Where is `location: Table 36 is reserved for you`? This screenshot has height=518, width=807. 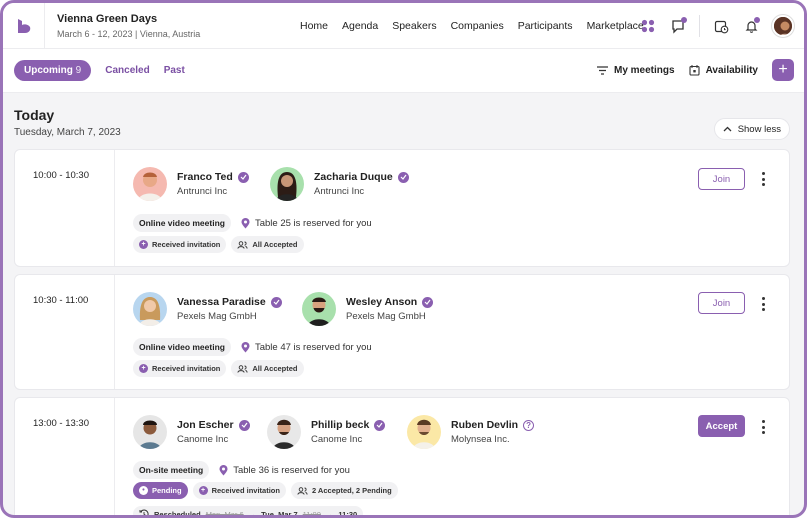 location: Table 36 is reserved for you is located at coordinates (284, 470).